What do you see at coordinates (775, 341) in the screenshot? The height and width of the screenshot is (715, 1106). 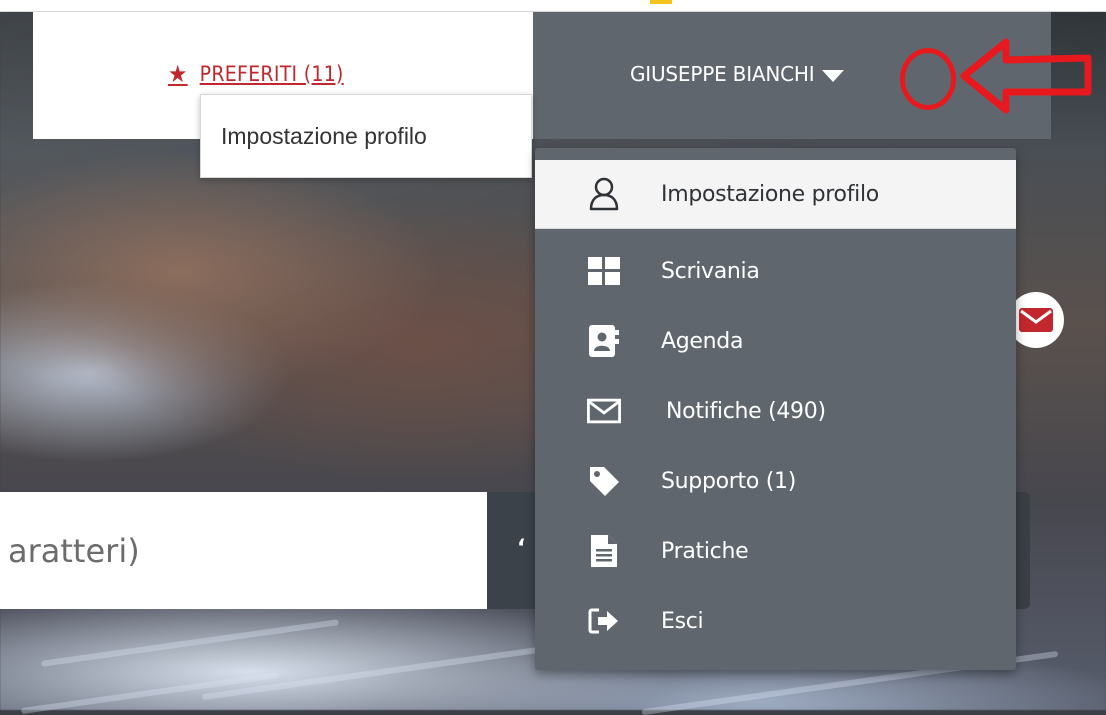 I see `menu-item-agenda: Agenda` at bounding box center [775, 341].